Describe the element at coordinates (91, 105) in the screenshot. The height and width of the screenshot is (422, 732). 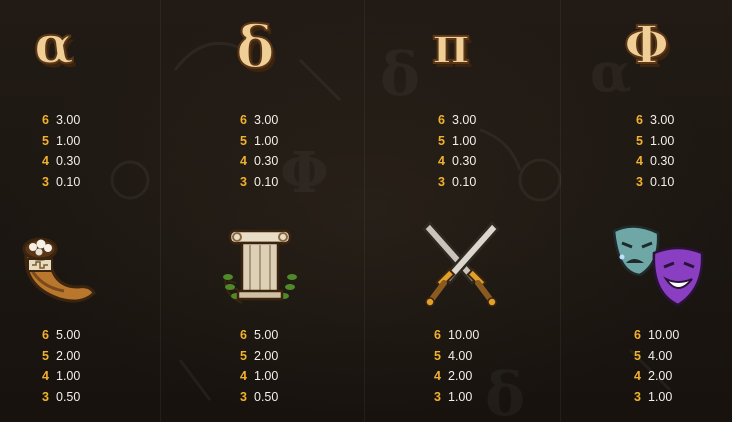
I see `paytable-entry-alpha: α 6 3.00 5 1.00 4 0.30 3 0.10` at that location.